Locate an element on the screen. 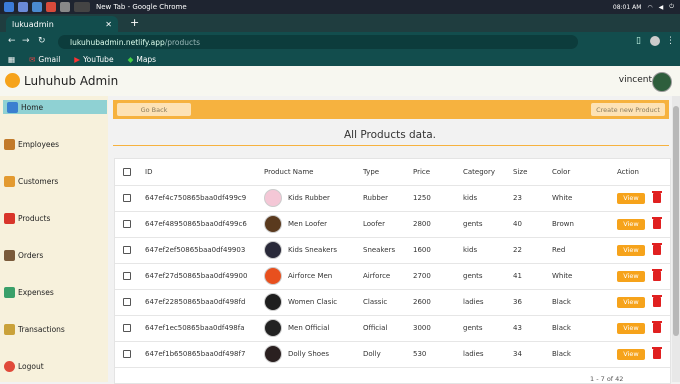 The image size is (680, 384). column-header: Category is located at coordinates (479, 172).